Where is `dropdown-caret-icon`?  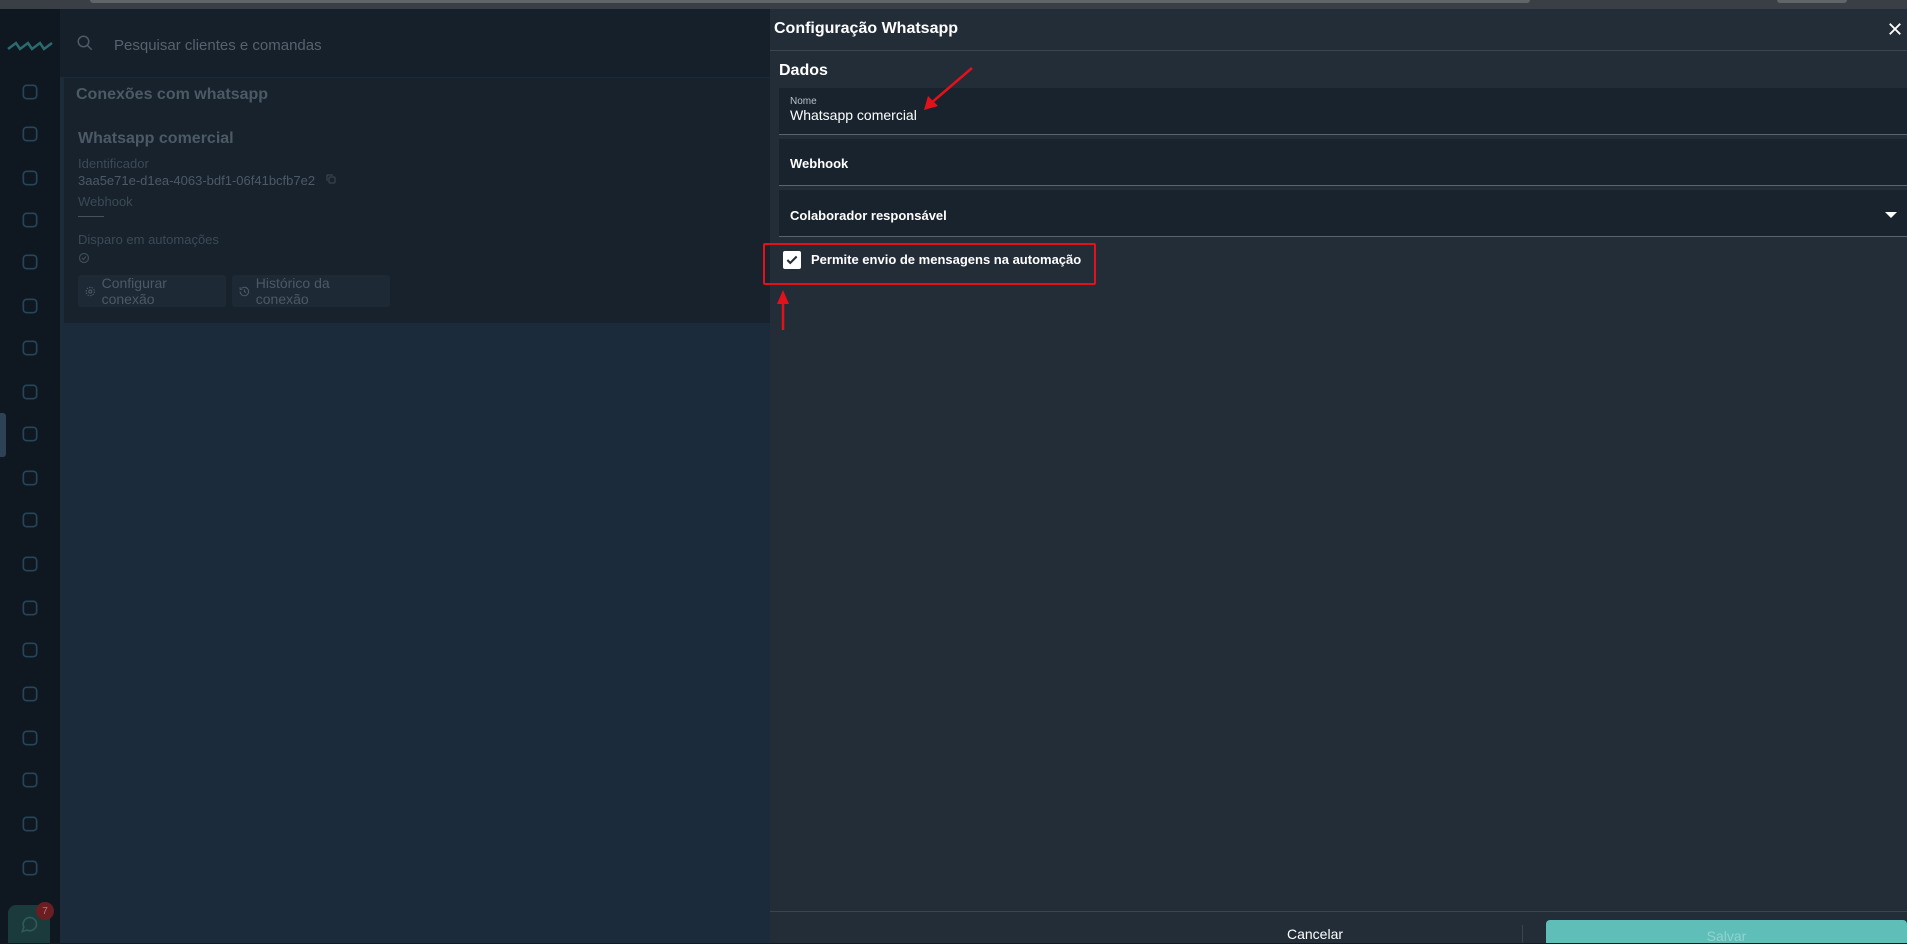 dropdown-caret-icon is located at coordinates (1891, 215).